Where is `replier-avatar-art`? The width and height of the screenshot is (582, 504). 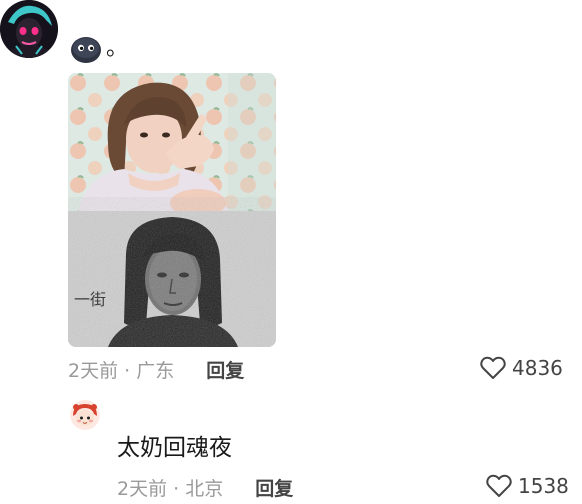 replier-avatar-art is located at coordinates (85, 415).